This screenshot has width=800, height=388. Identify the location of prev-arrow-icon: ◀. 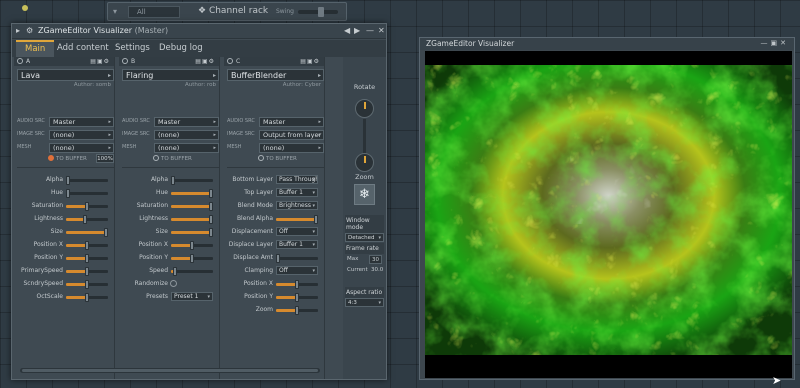
(347, 30).